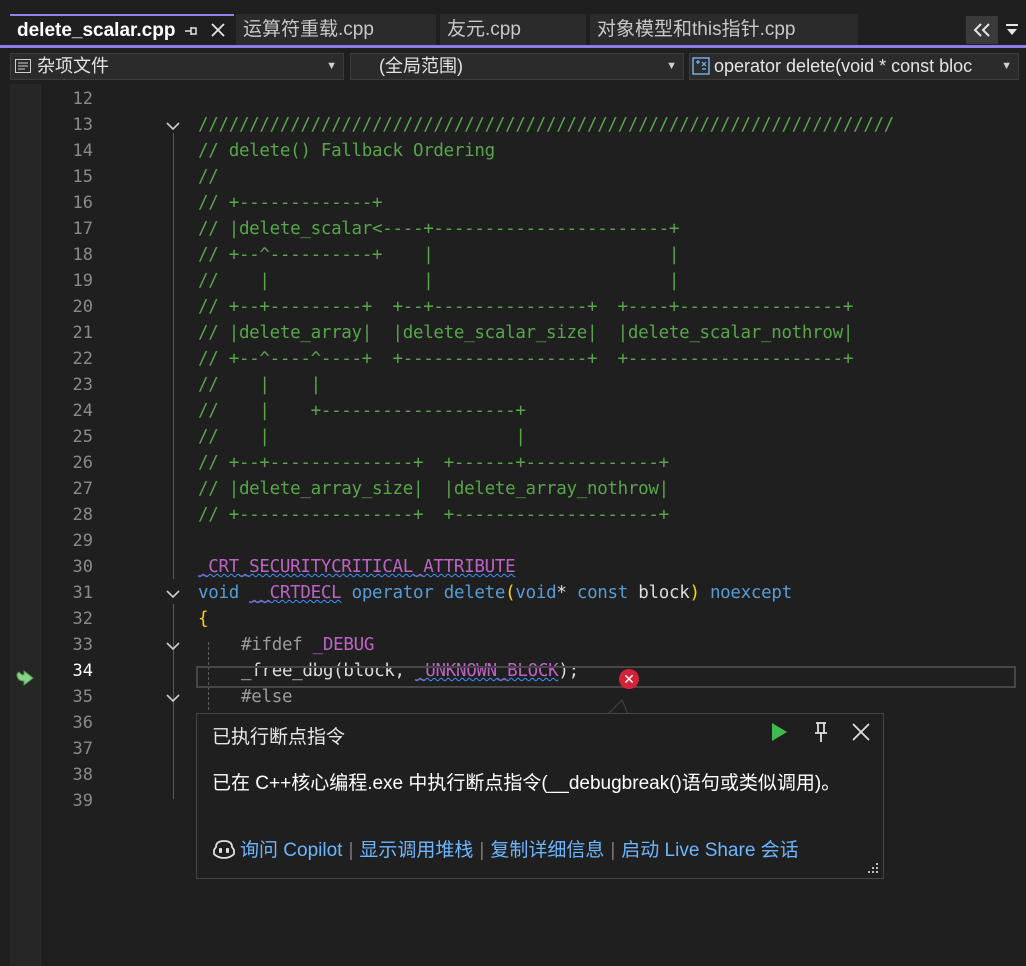 This screenshot has width=1026, height=966. What do you see at coordinates (696, 29) in the screenshot?
I see `tab-label: 对象模型和this指针.cpp` at bounding box center [696, 29].